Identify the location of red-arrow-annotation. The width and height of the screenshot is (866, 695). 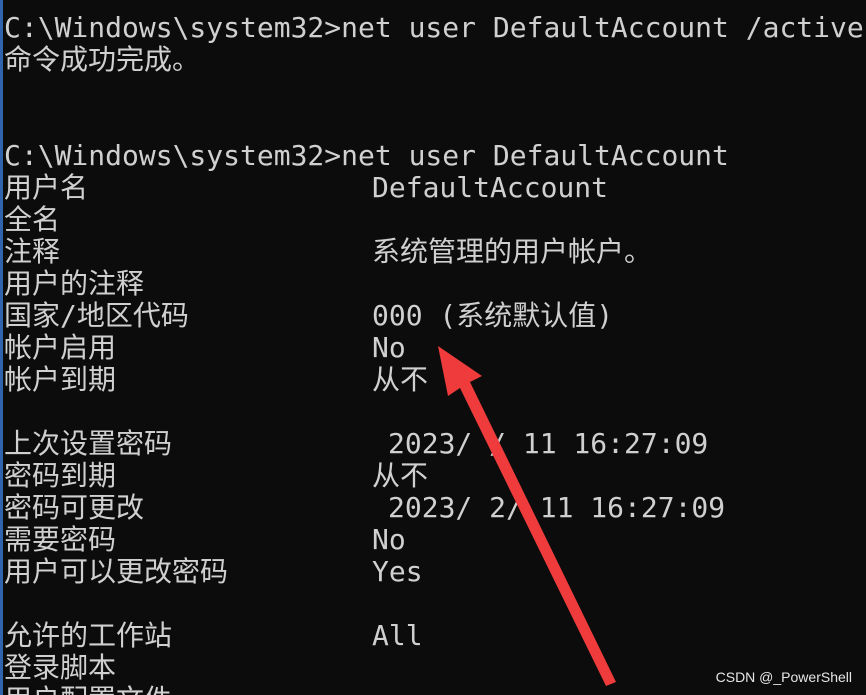
(527, 516).